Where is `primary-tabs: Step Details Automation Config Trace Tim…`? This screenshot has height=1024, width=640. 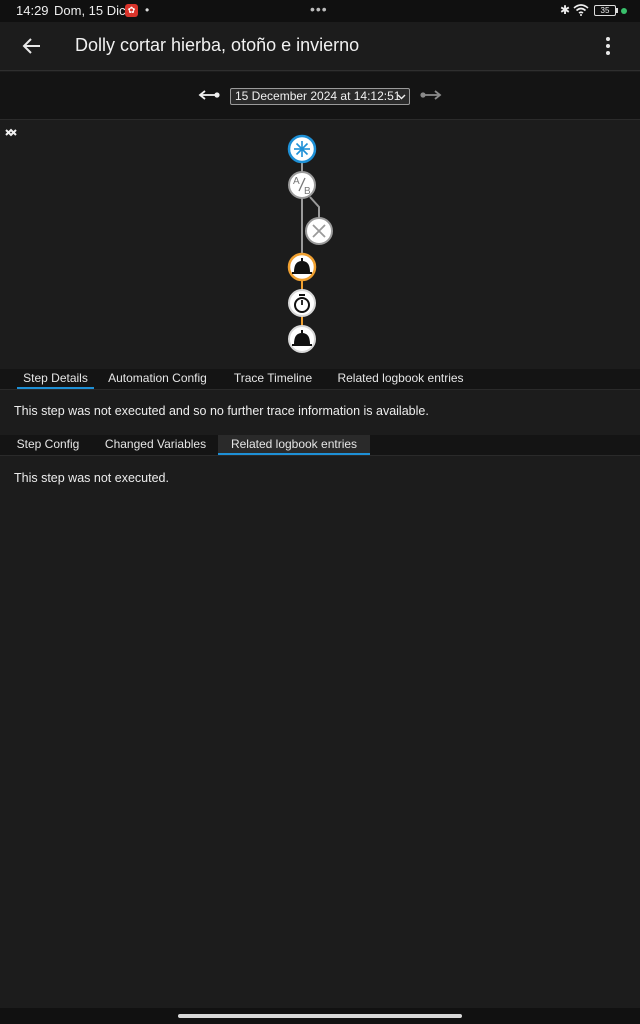 primary-tabs: Step Details Automation Config Trace Tim… is located at coordinates (320, 379).